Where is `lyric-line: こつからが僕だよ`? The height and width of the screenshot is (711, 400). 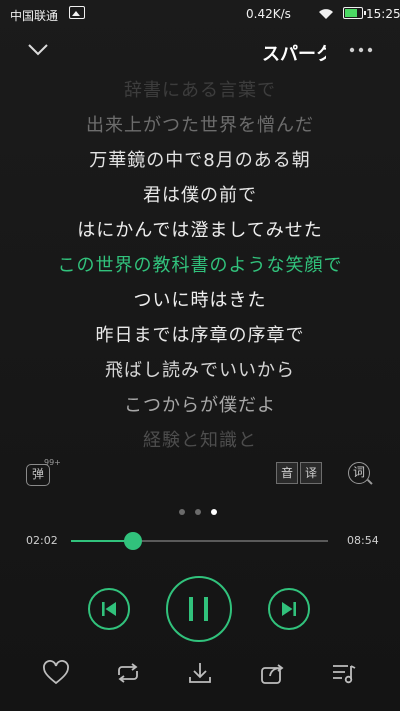
lyric-line: こつからが僕だよ is located at coordinates (200, 405).